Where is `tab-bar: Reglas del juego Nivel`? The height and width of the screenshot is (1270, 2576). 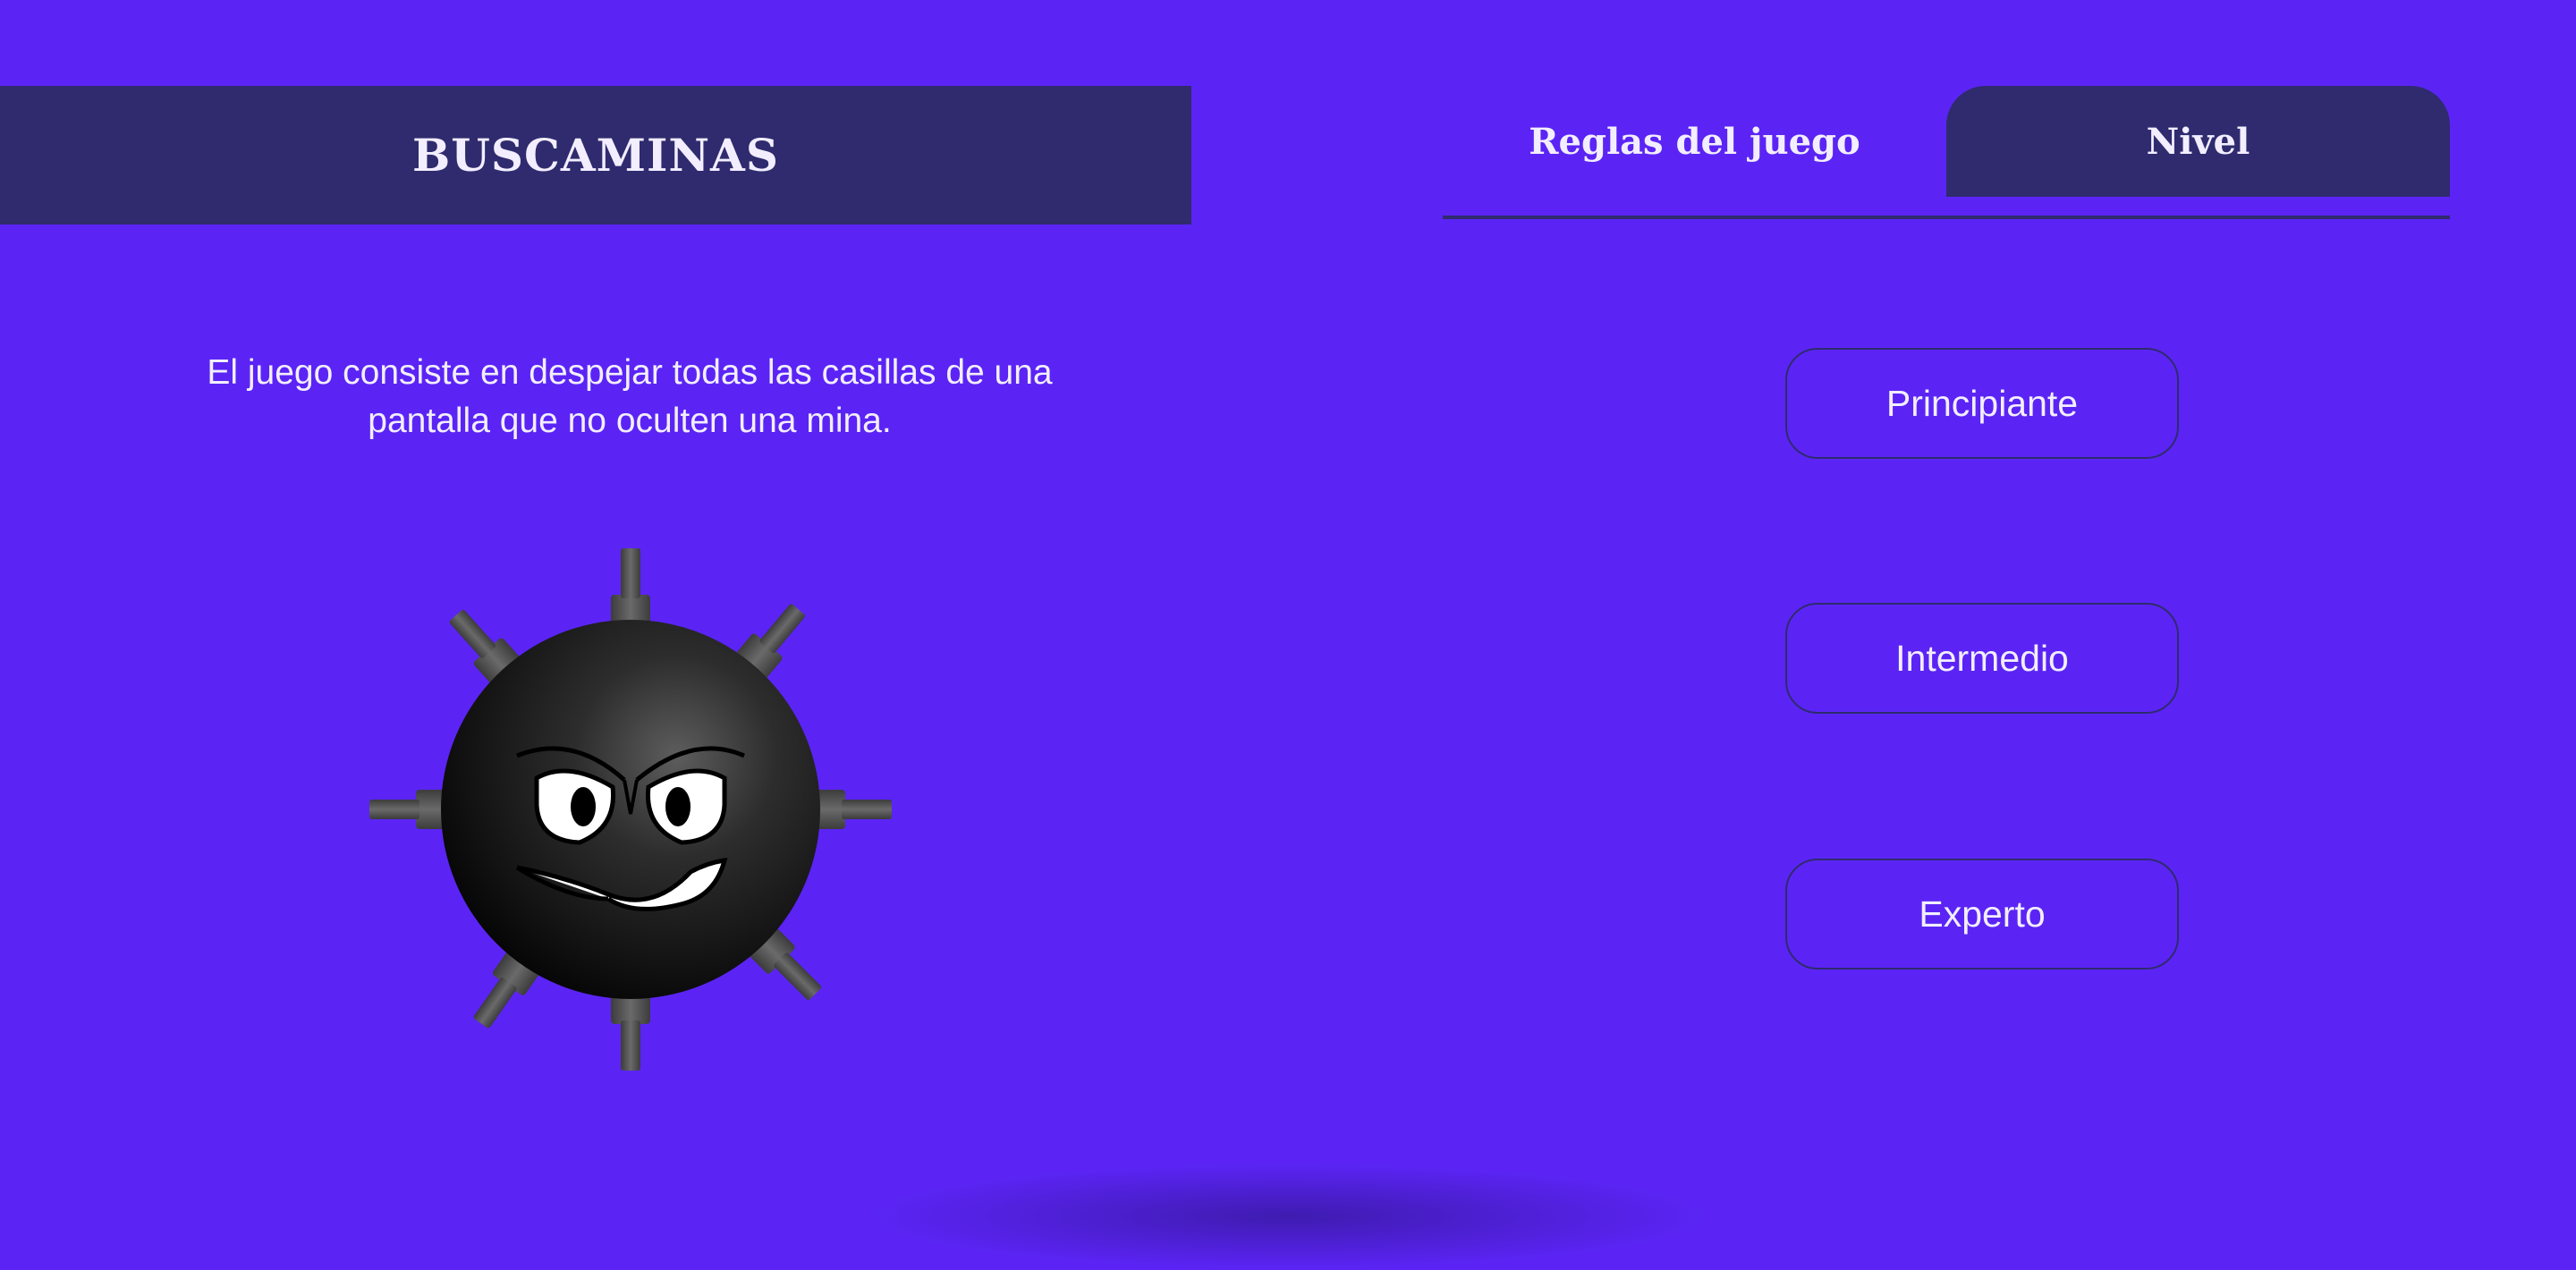 tab-bar: Reglas del juego Nivel is located at coordinates (1946, 152).